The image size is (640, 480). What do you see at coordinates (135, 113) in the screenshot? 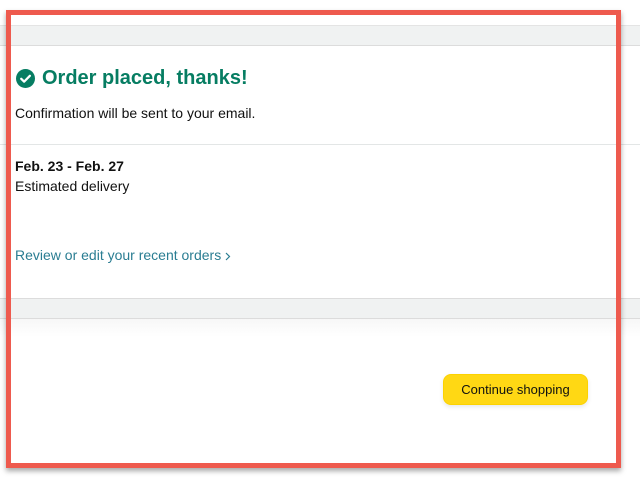
I see `confirmation-subtitle: Confirmation will be sent to your email.` at bounding box center [135, 113].